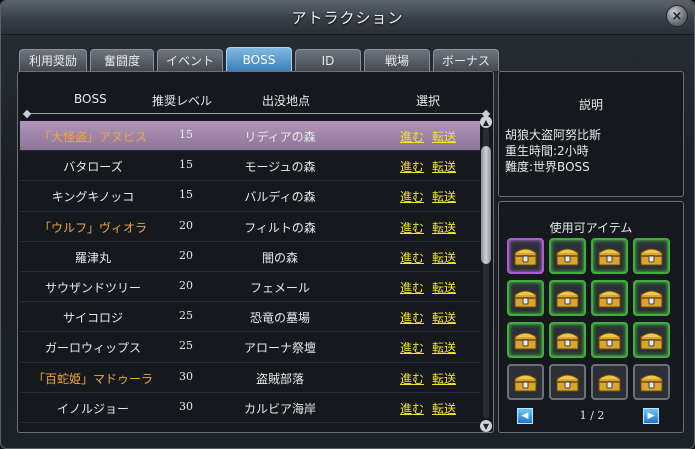  I want to click on spawn-location: 闇の森, so click(279, 257).